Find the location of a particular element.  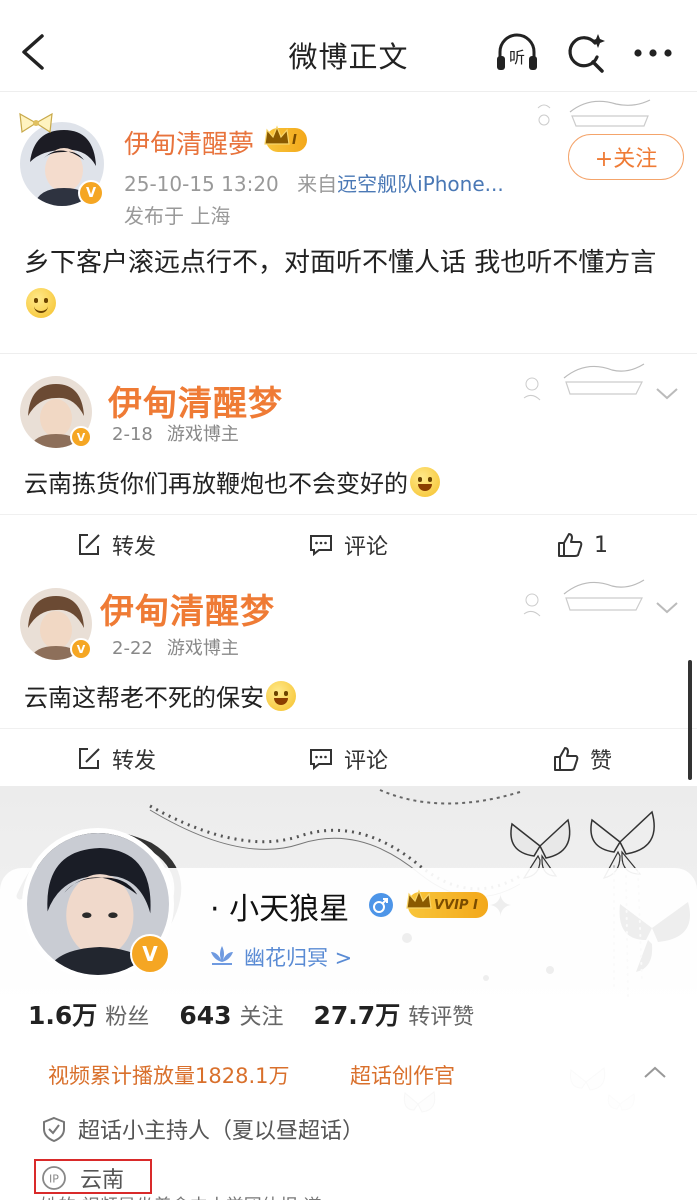

like-count: 1 is located at coordinates (601, 545).